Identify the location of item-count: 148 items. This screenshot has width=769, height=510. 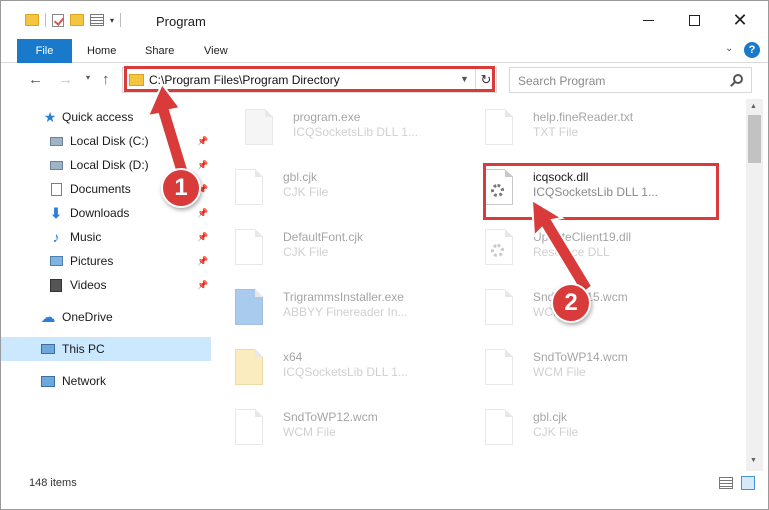
(53, 483).